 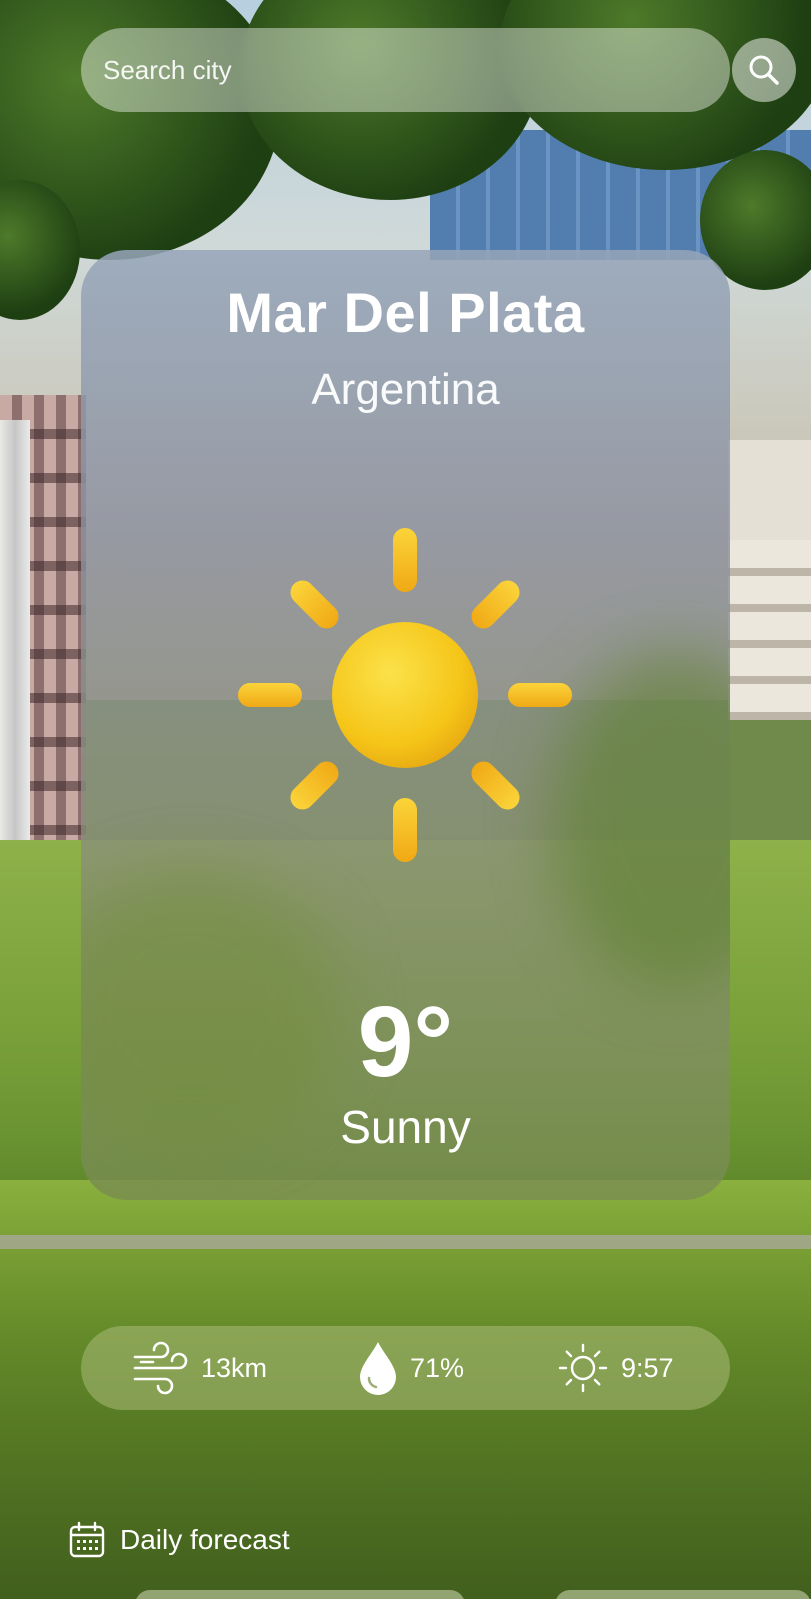 I want to click on search-icon, so click(x=764, y=70).